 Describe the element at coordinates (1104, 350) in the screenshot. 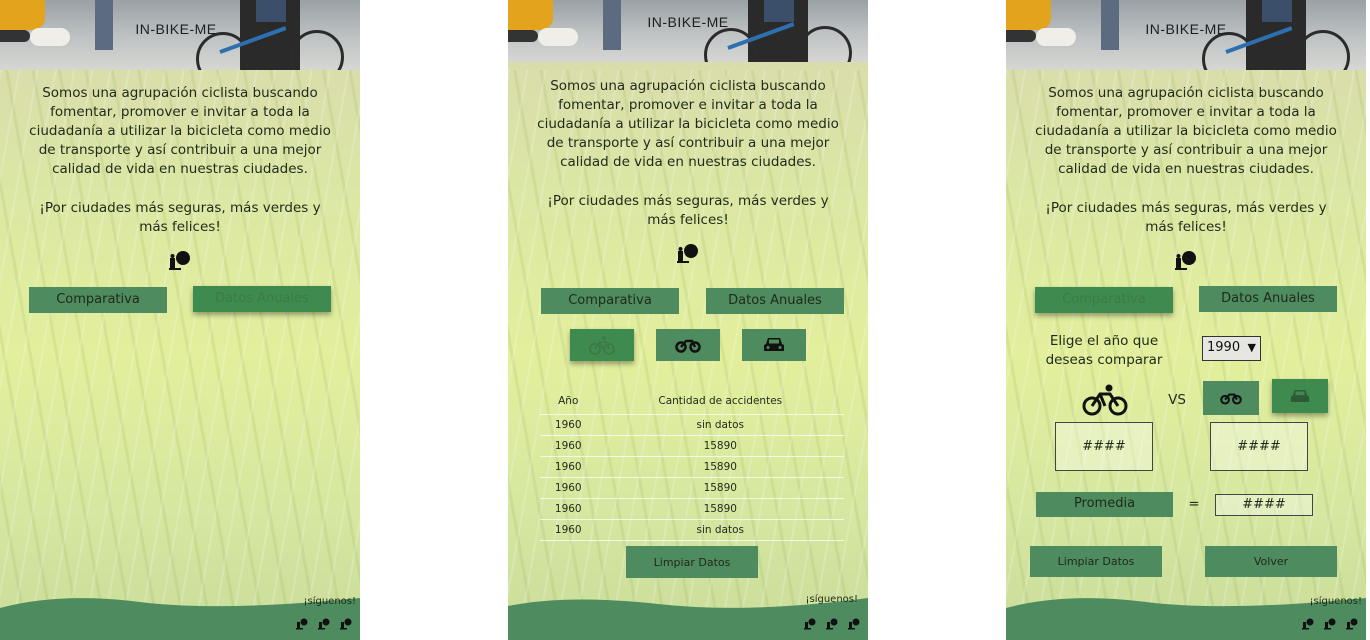

I see `year-prompt: Elige el año que deseas comparar` at that location.